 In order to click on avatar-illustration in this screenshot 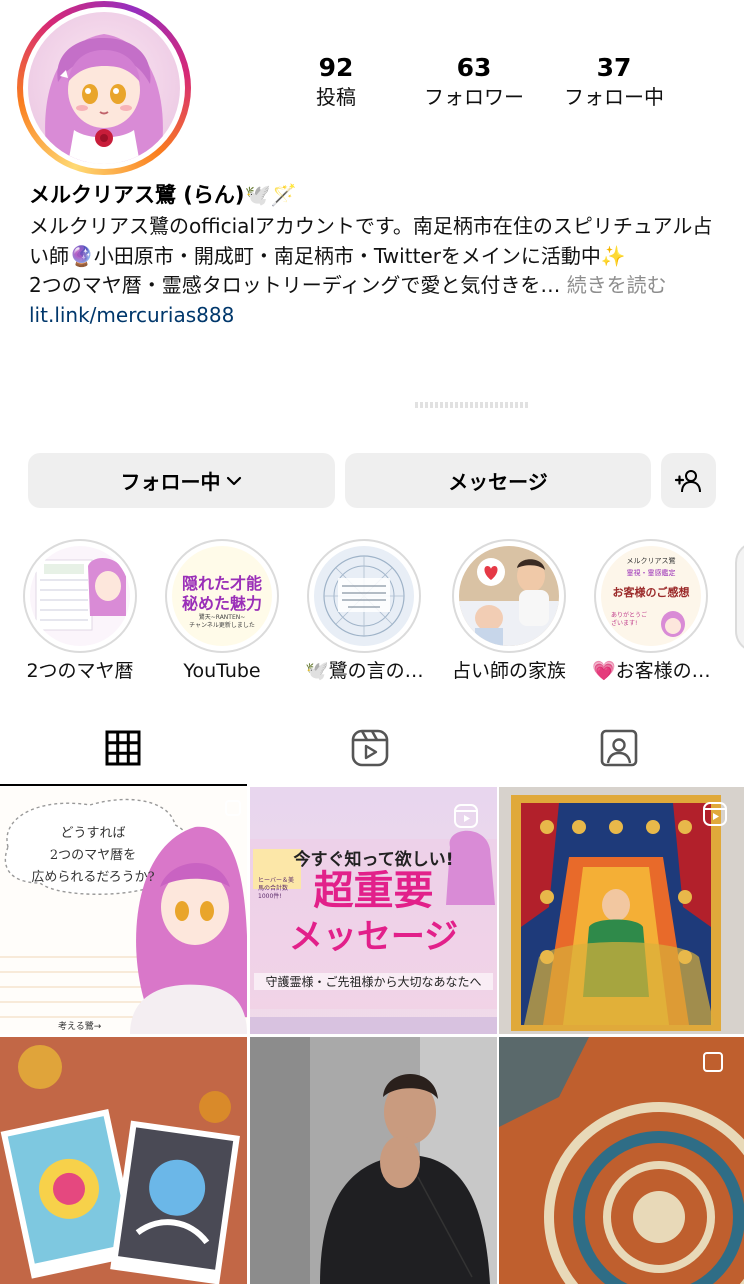, I will do `click(104, 99)`.